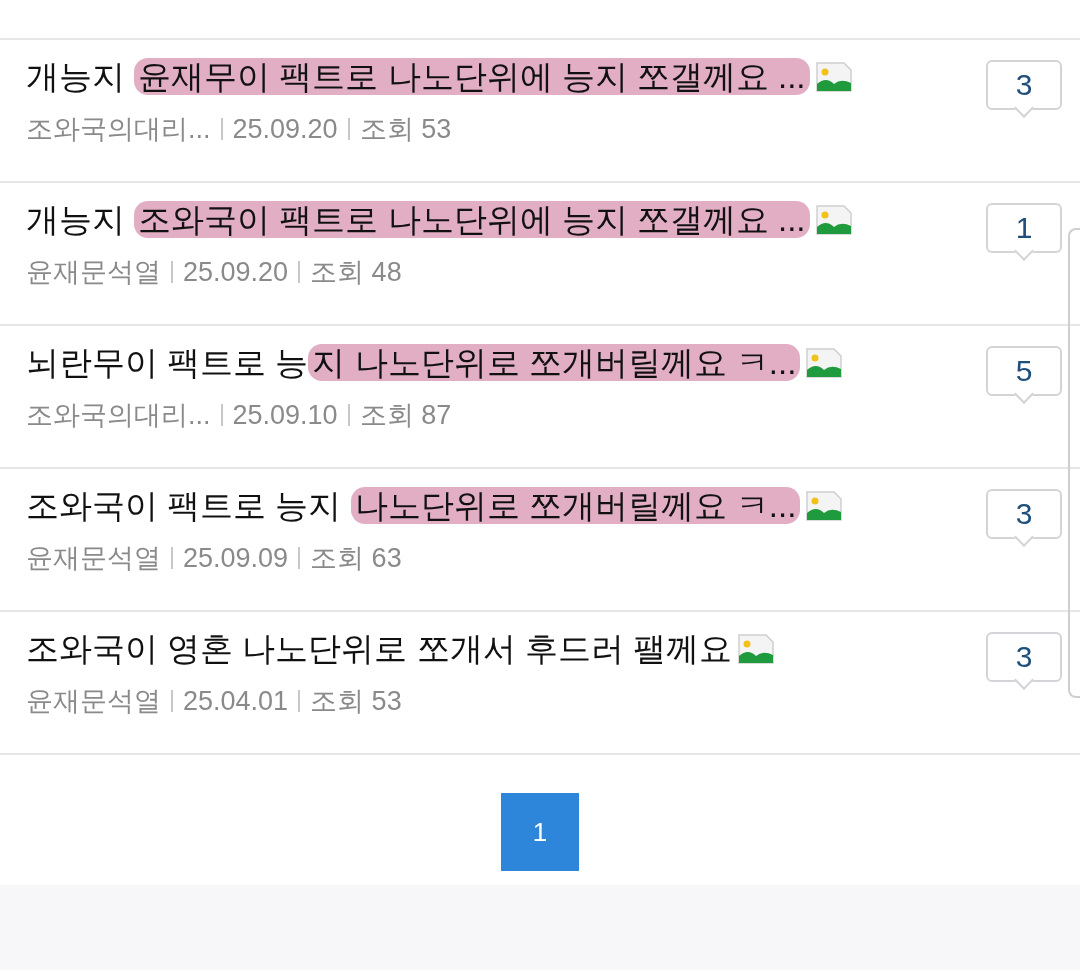 This screenshot has height=970, width=1080. Describe the element at coordinates (285, 415) in the screenshot. I see `post-date: 25.09.10` at that location.